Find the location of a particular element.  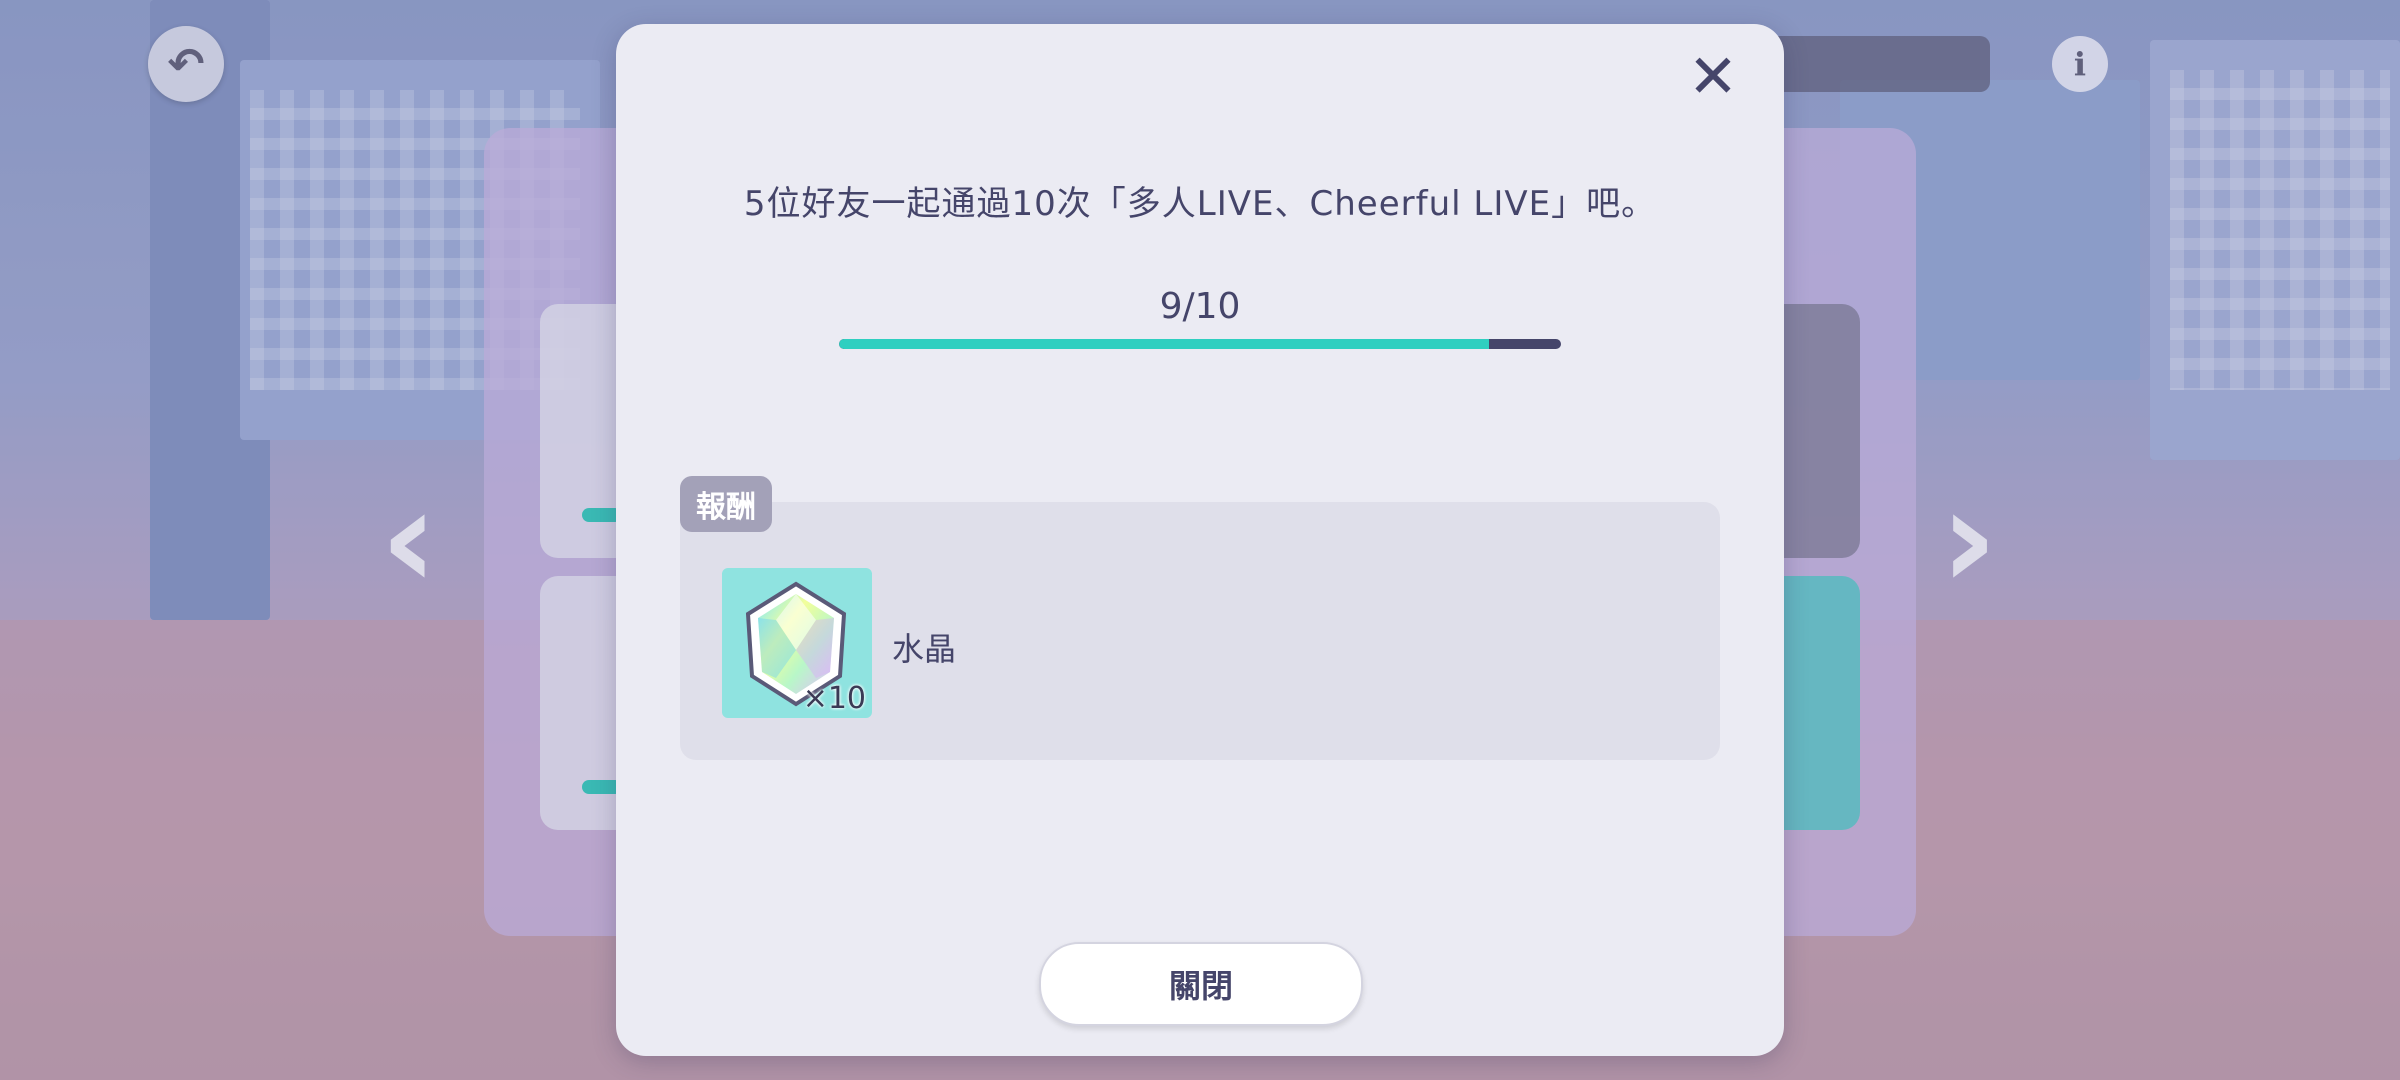

progress-bar-fill is located at coordinates (1164, 344).